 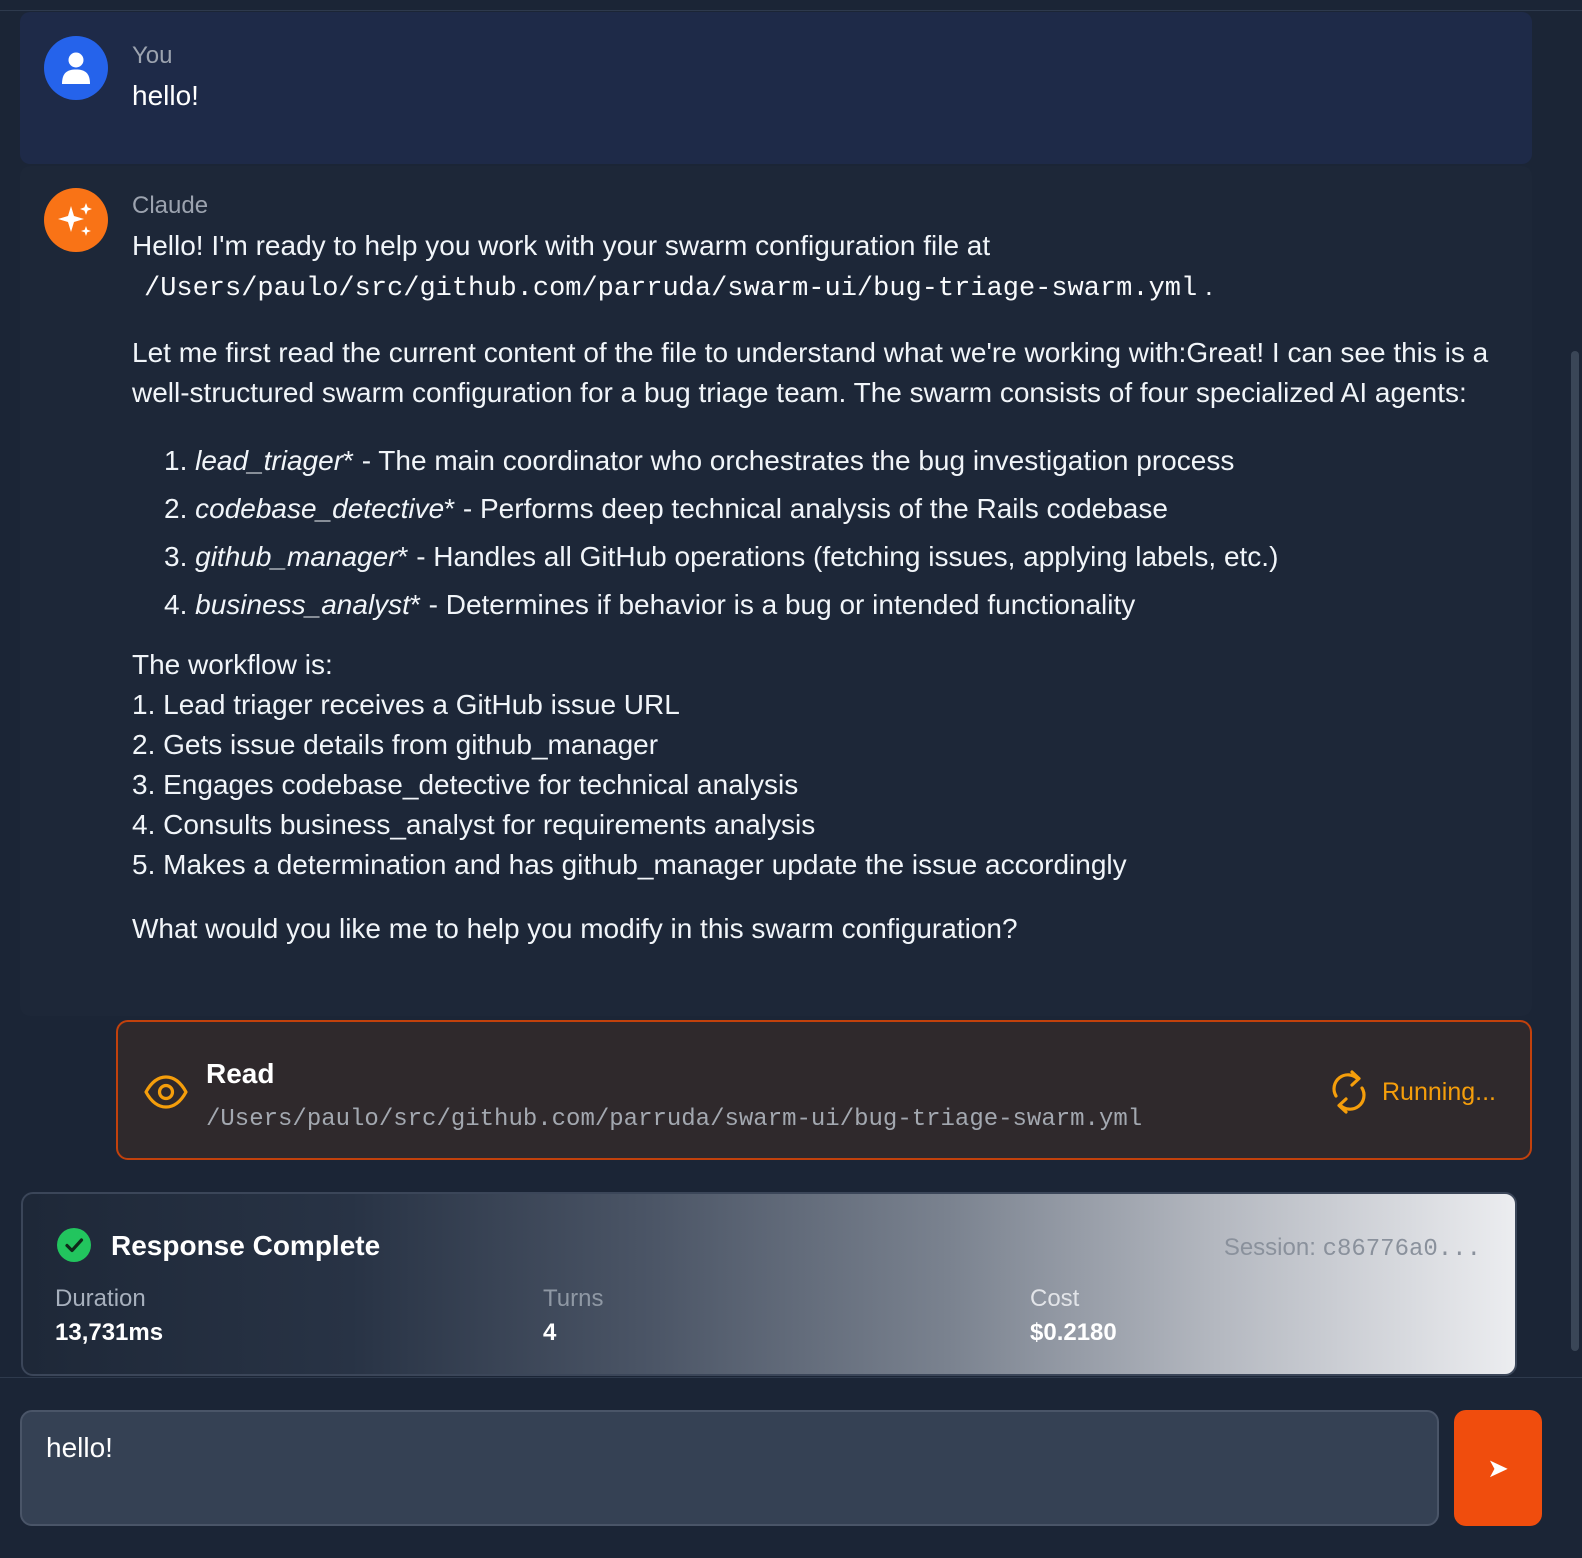 I want to click on stat-cost: Cost $0.2180, so click(x=1073, y=1317).